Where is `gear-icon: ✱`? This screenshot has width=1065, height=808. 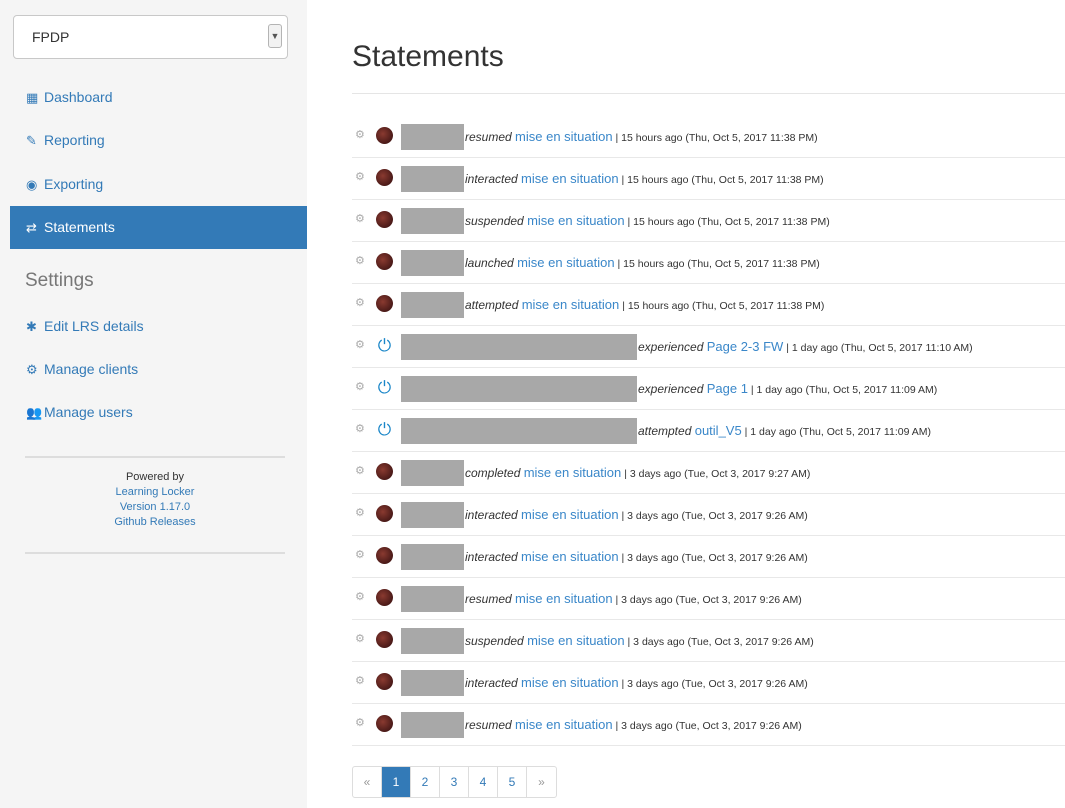
gear-icon: ✱ is located at coordinates (31, 326).